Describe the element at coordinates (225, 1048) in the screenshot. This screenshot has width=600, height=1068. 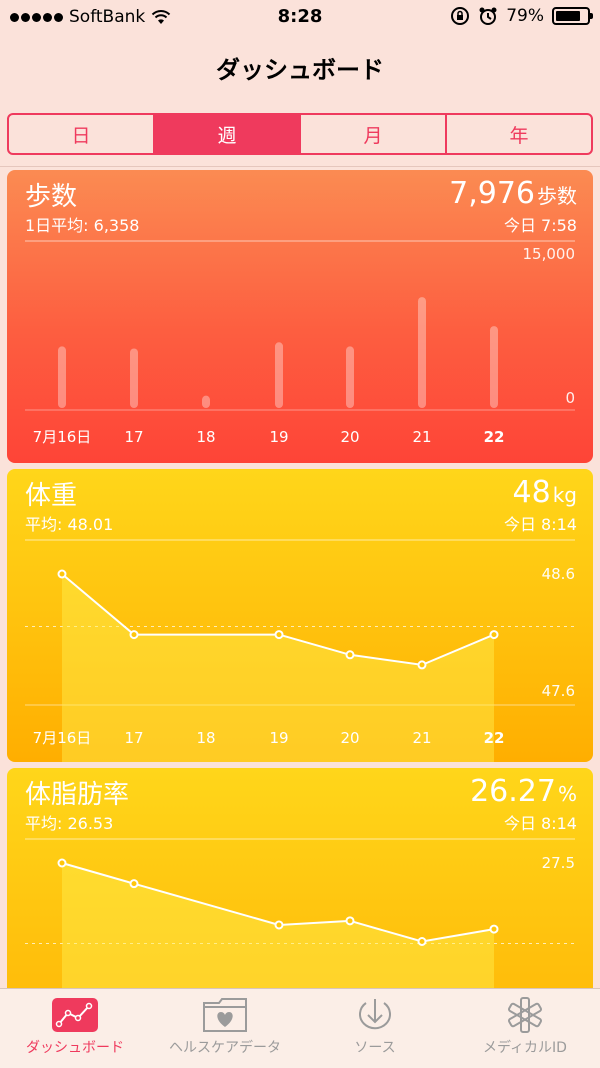
I see `tab-label: ヘルスケアデータ` at that location.